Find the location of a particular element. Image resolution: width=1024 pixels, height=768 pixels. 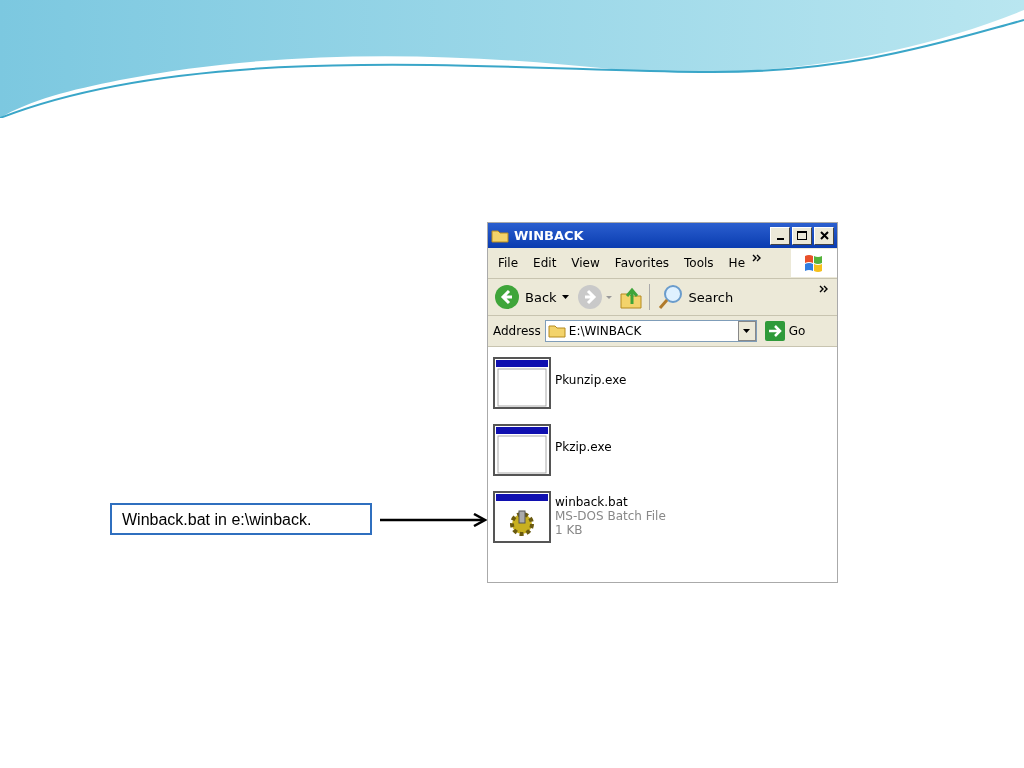

address-label: Address is located at coordinates (517, 331).